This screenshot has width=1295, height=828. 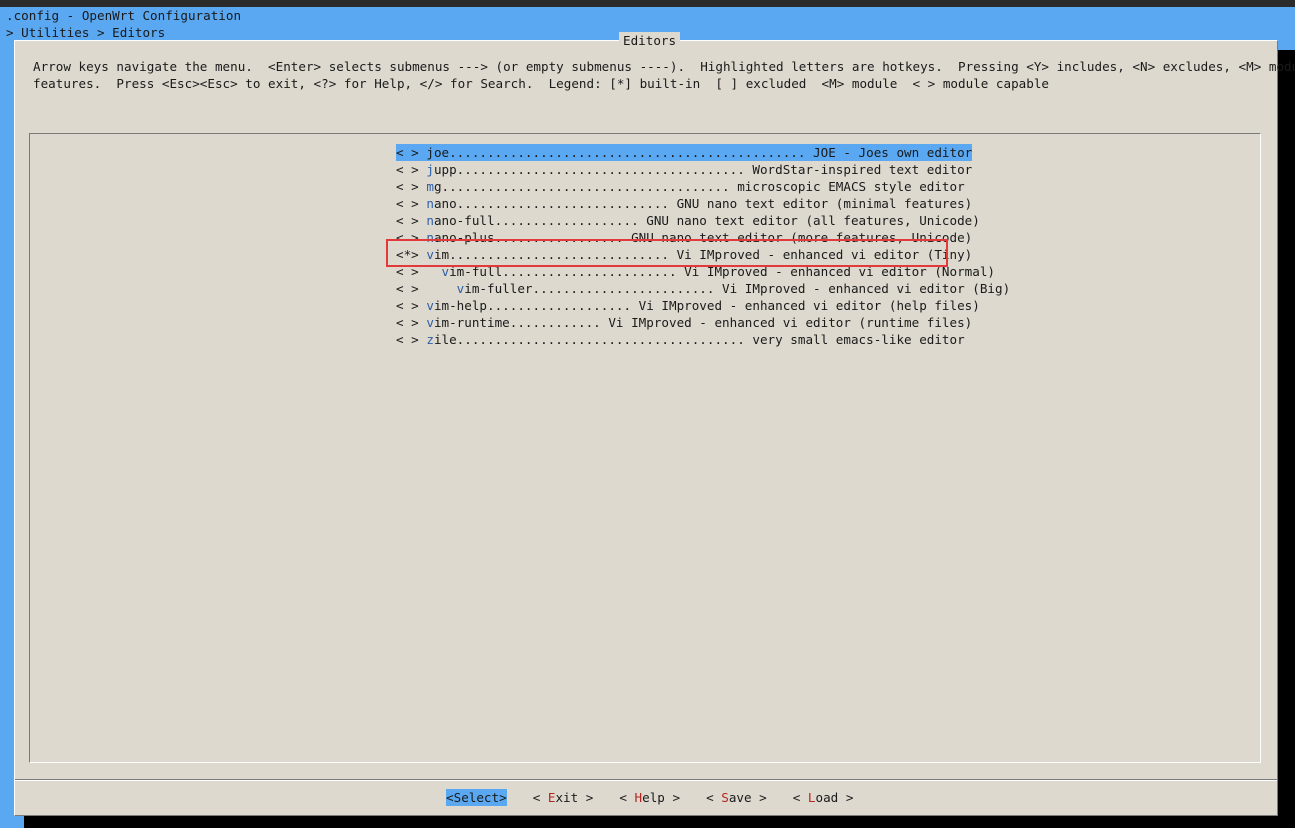 I want to click on help-button: < Help >, so click(x=649, y=797).